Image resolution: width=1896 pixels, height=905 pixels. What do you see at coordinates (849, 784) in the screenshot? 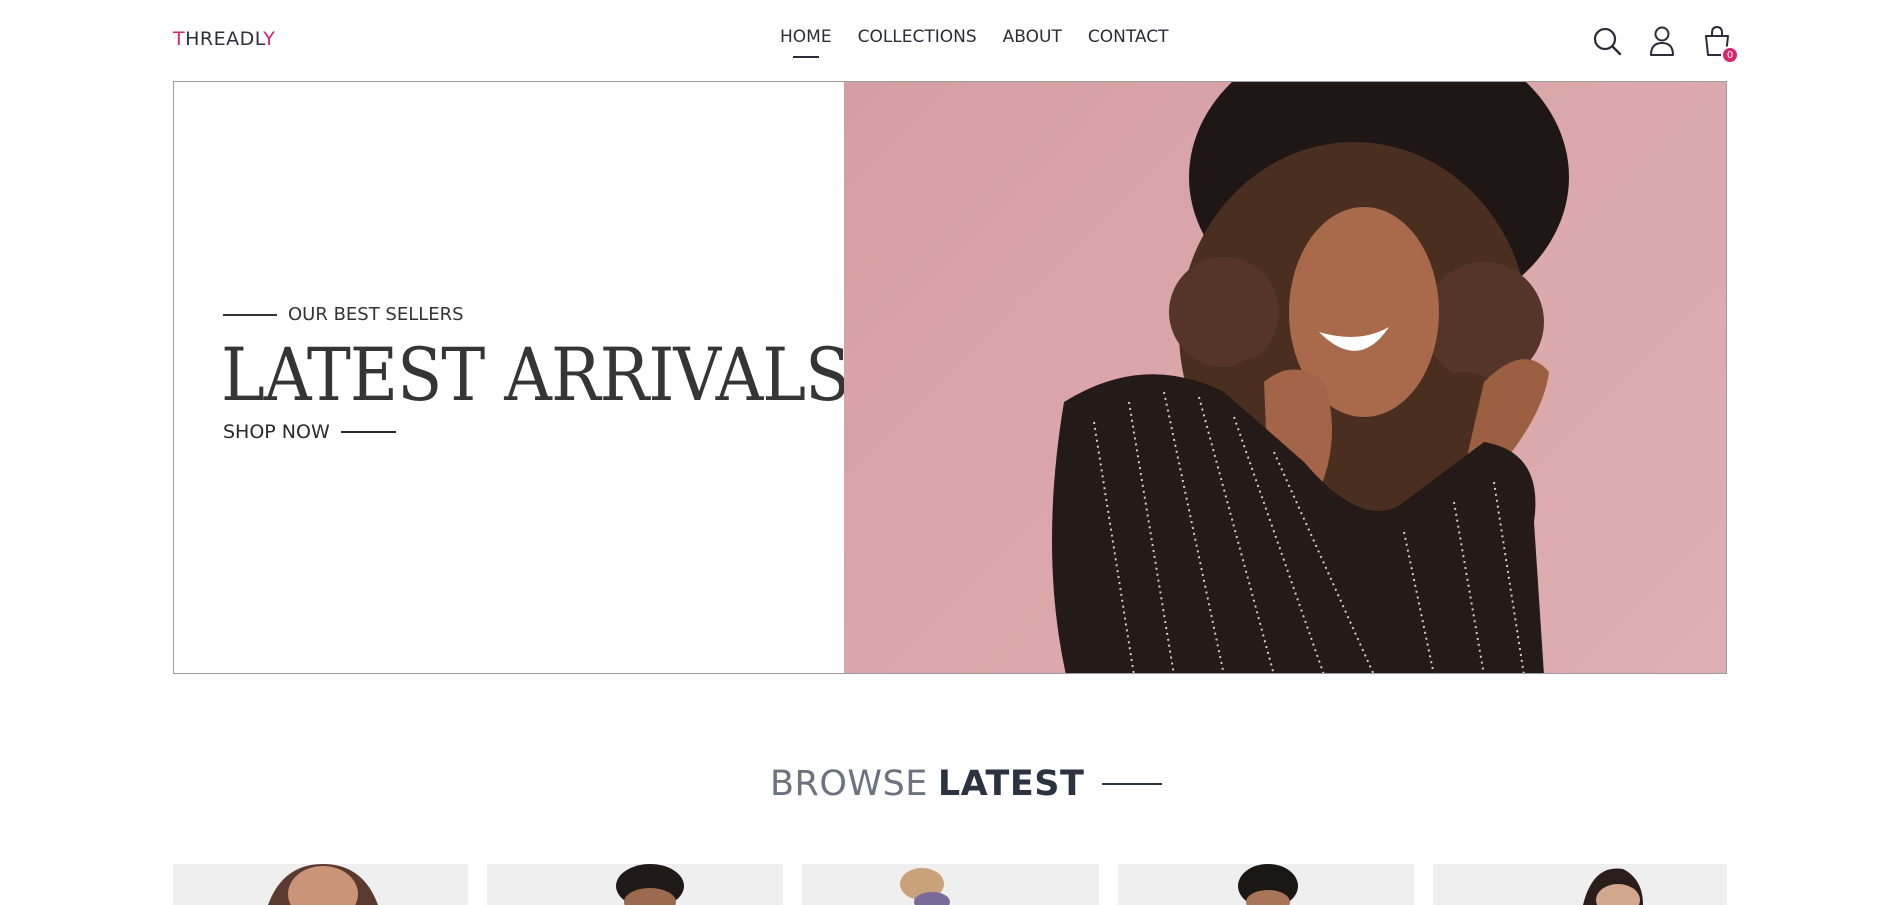
I see `browse-heading-light: BROWSE` at bounding box center [849, 784].